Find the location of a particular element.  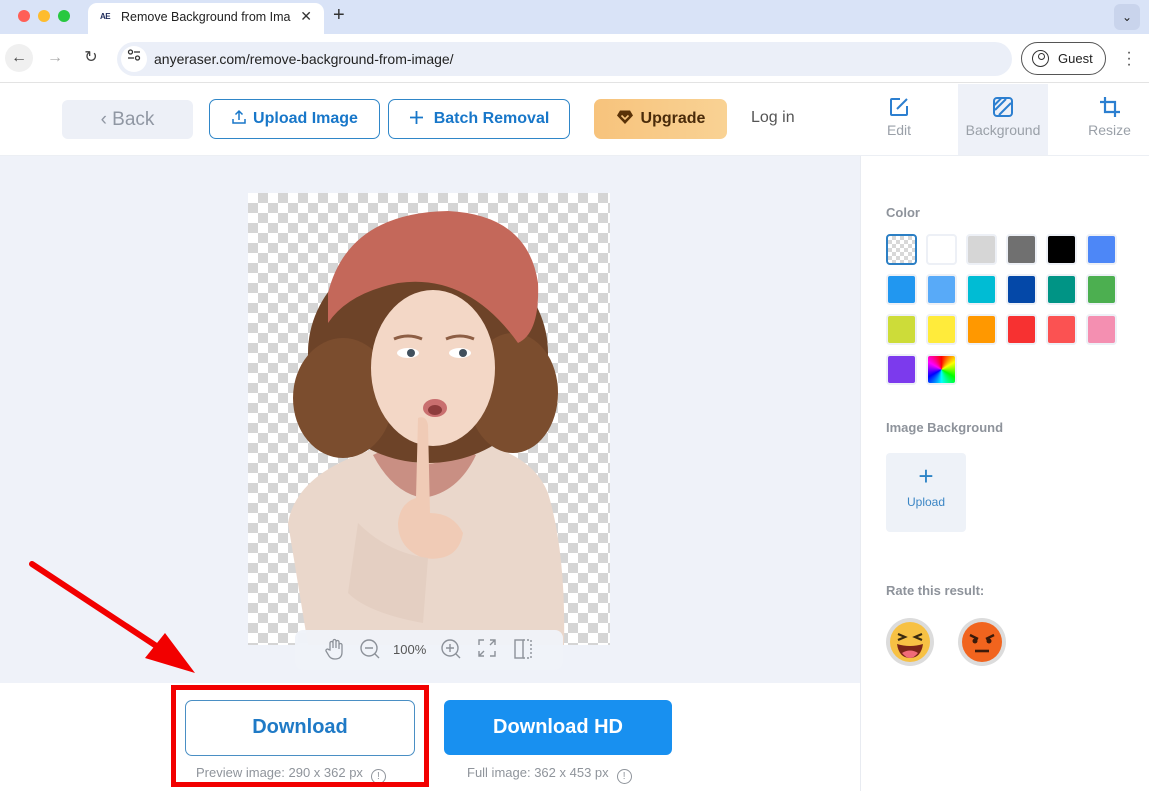

back-button: ‹ Back is located at coordinates (127, 119).